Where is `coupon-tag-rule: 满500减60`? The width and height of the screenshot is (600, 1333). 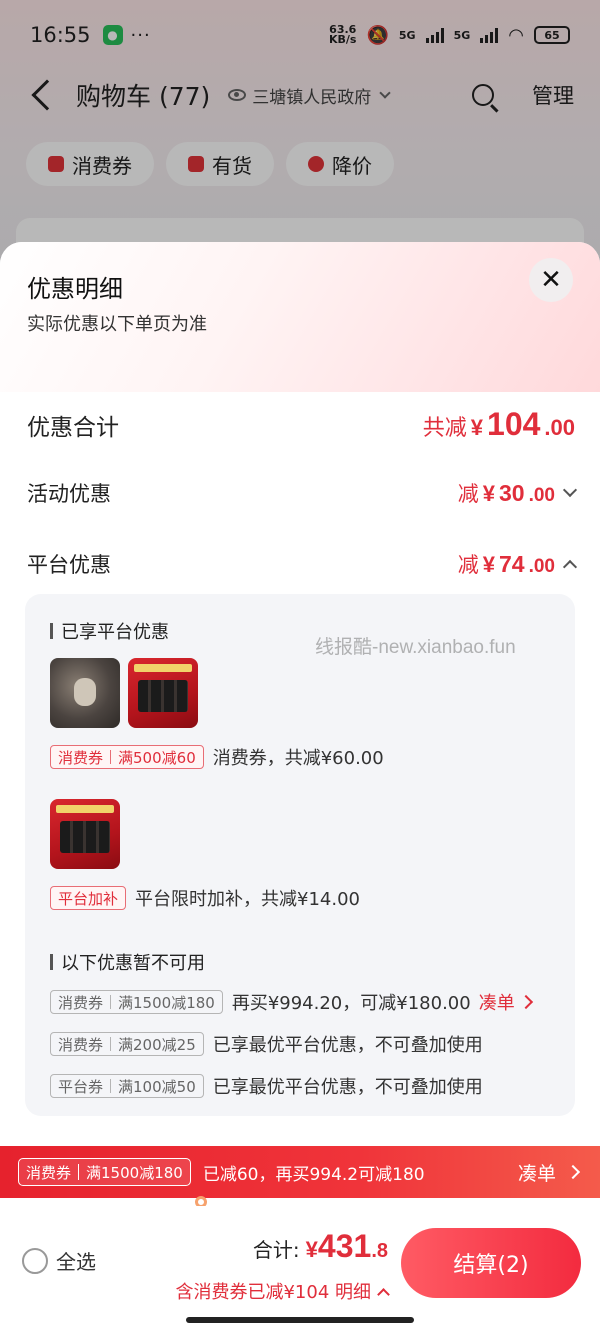 coupon-tag-rule: 满500减60 is located at coordinates (157, 757).